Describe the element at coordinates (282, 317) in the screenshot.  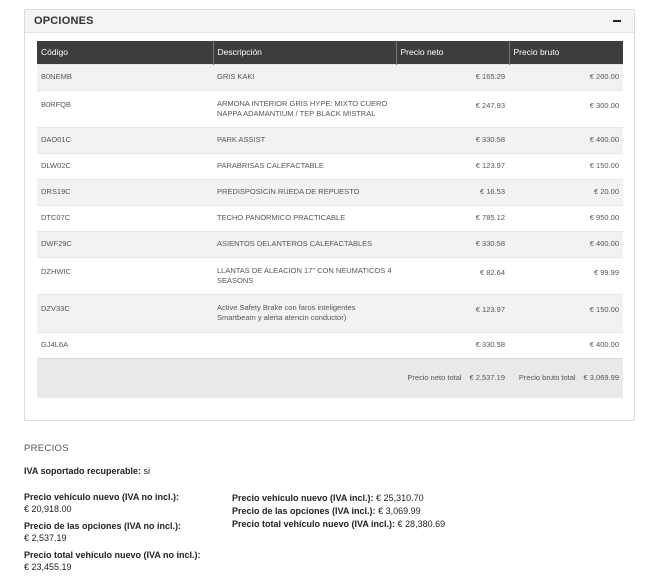
I see `description-line: Smartbeam y alerta atencin conductor)` at that location.